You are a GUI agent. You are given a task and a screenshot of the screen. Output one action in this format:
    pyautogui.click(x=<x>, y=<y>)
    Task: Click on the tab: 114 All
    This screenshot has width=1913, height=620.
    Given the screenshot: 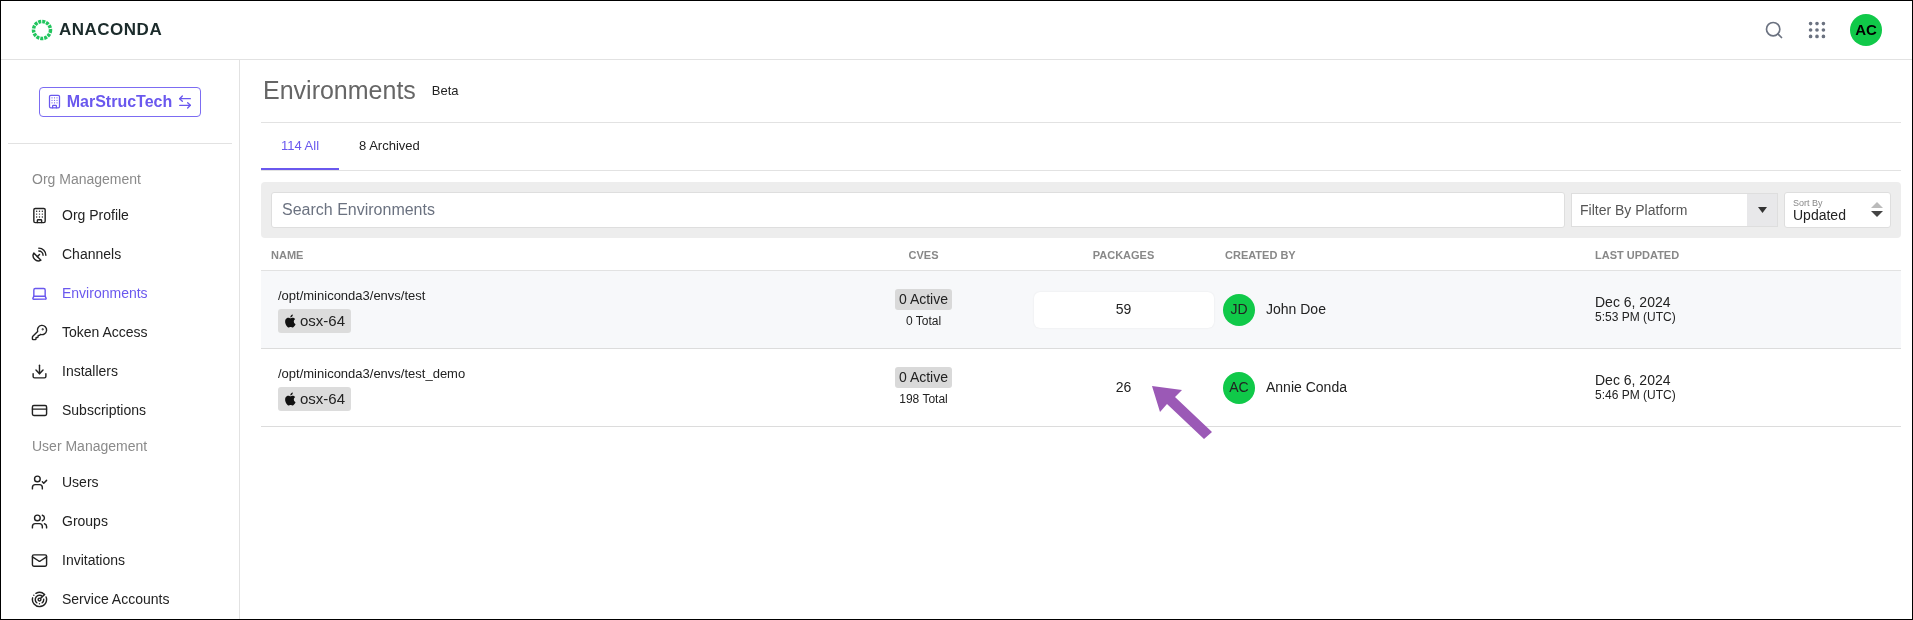 What is the action you would take?
    pyautogui.click(x=300, y=147)
    